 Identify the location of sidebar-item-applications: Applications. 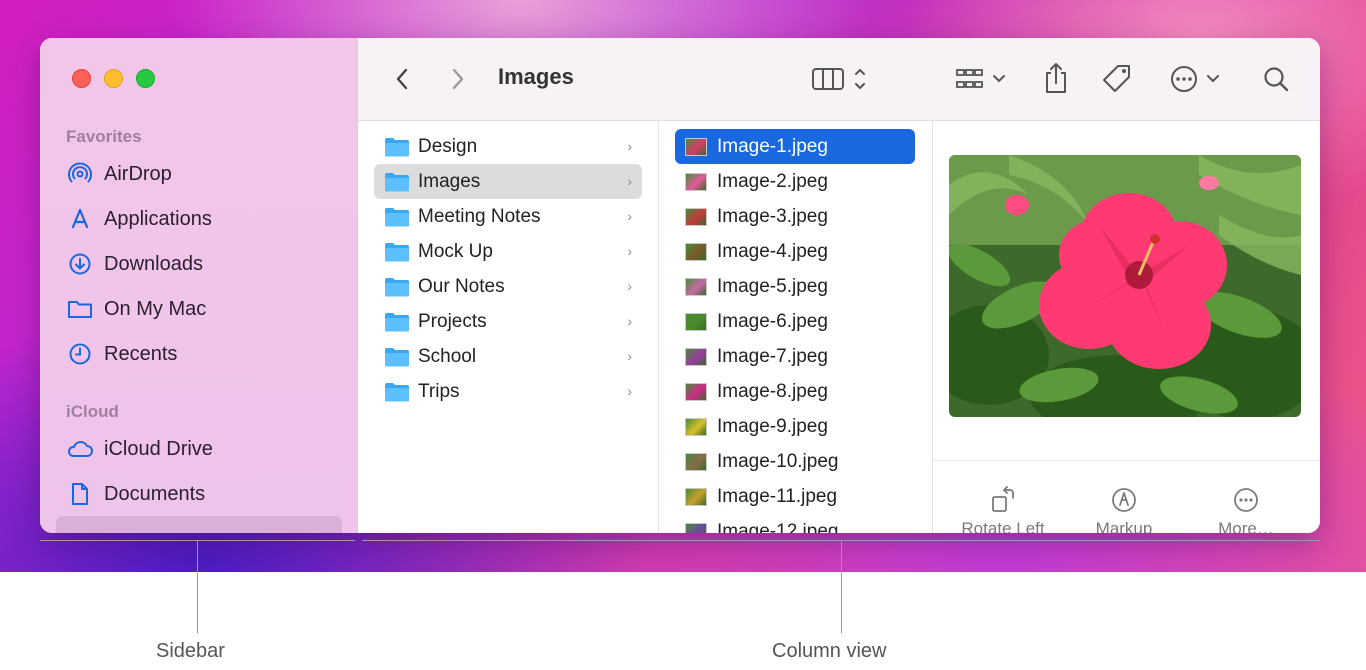
(206, 219).